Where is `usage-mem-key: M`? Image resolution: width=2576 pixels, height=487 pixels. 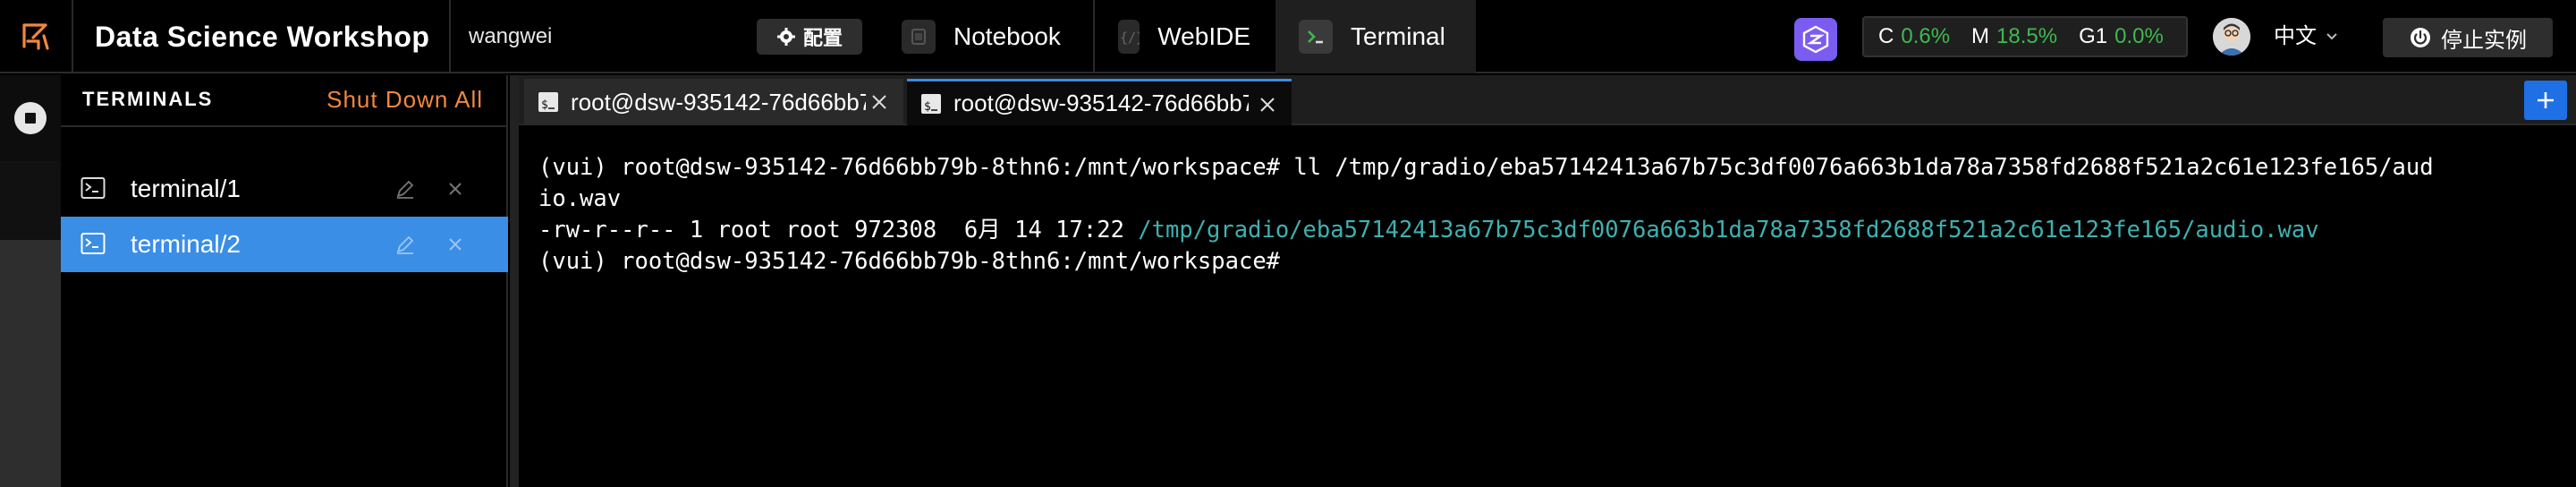
usage-mem-key: M is located at coordinates (1980, 36).